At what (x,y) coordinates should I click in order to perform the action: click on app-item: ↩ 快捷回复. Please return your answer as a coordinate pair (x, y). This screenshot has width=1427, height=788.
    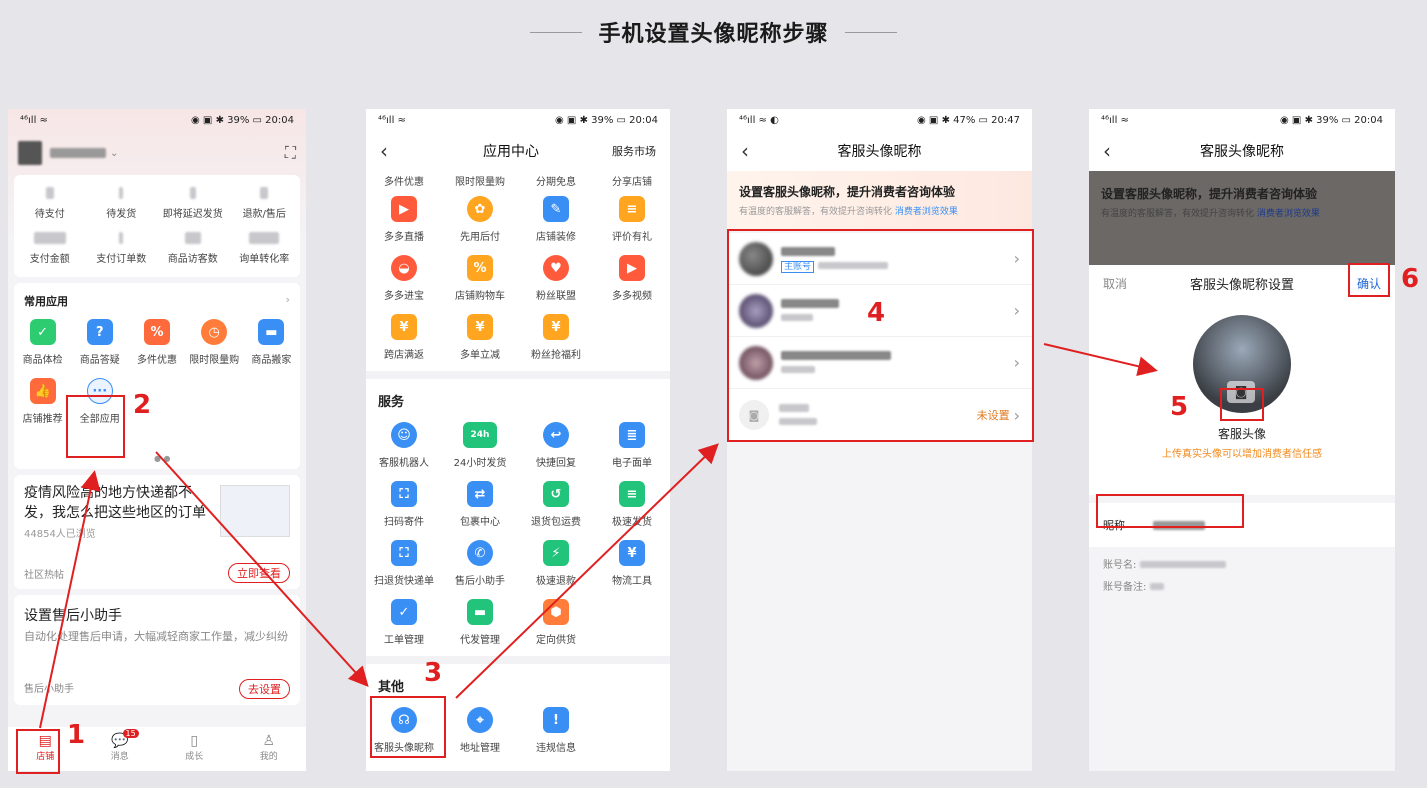
    Looking at the image, I should click on (556, 445).